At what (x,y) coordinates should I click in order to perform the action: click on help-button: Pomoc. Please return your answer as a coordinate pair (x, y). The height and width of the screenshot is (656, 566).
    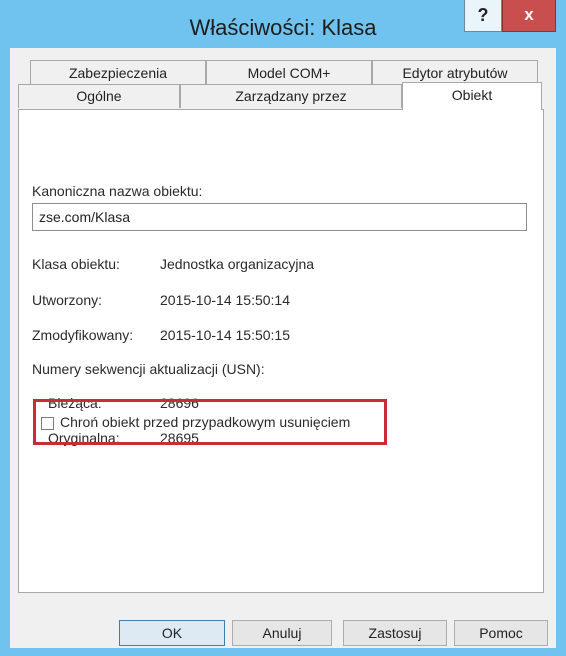
    Looking at the image, I should click on (501, 633).